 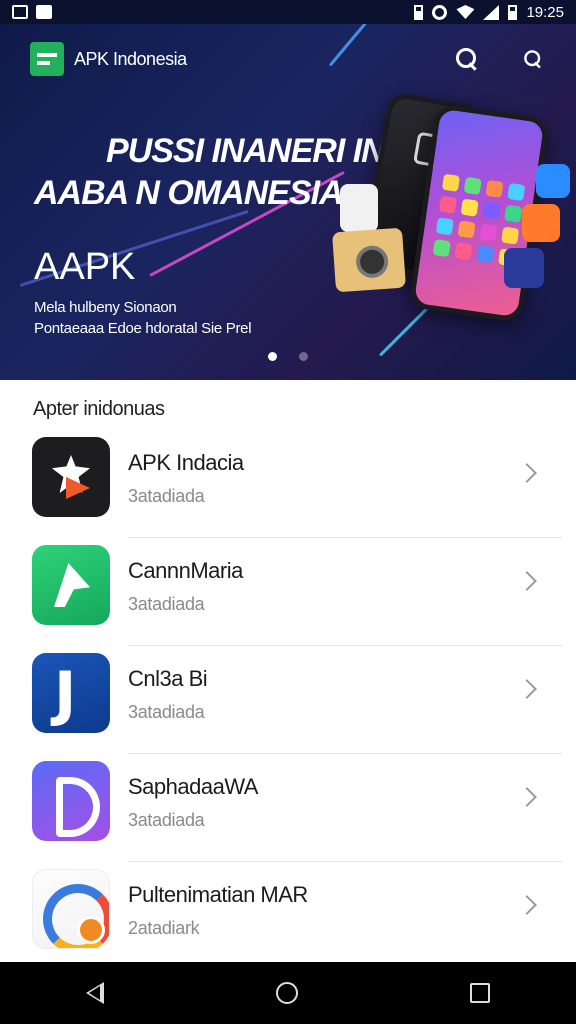 I want to click on hero-title: AAPK, so click(x=85, y=267).